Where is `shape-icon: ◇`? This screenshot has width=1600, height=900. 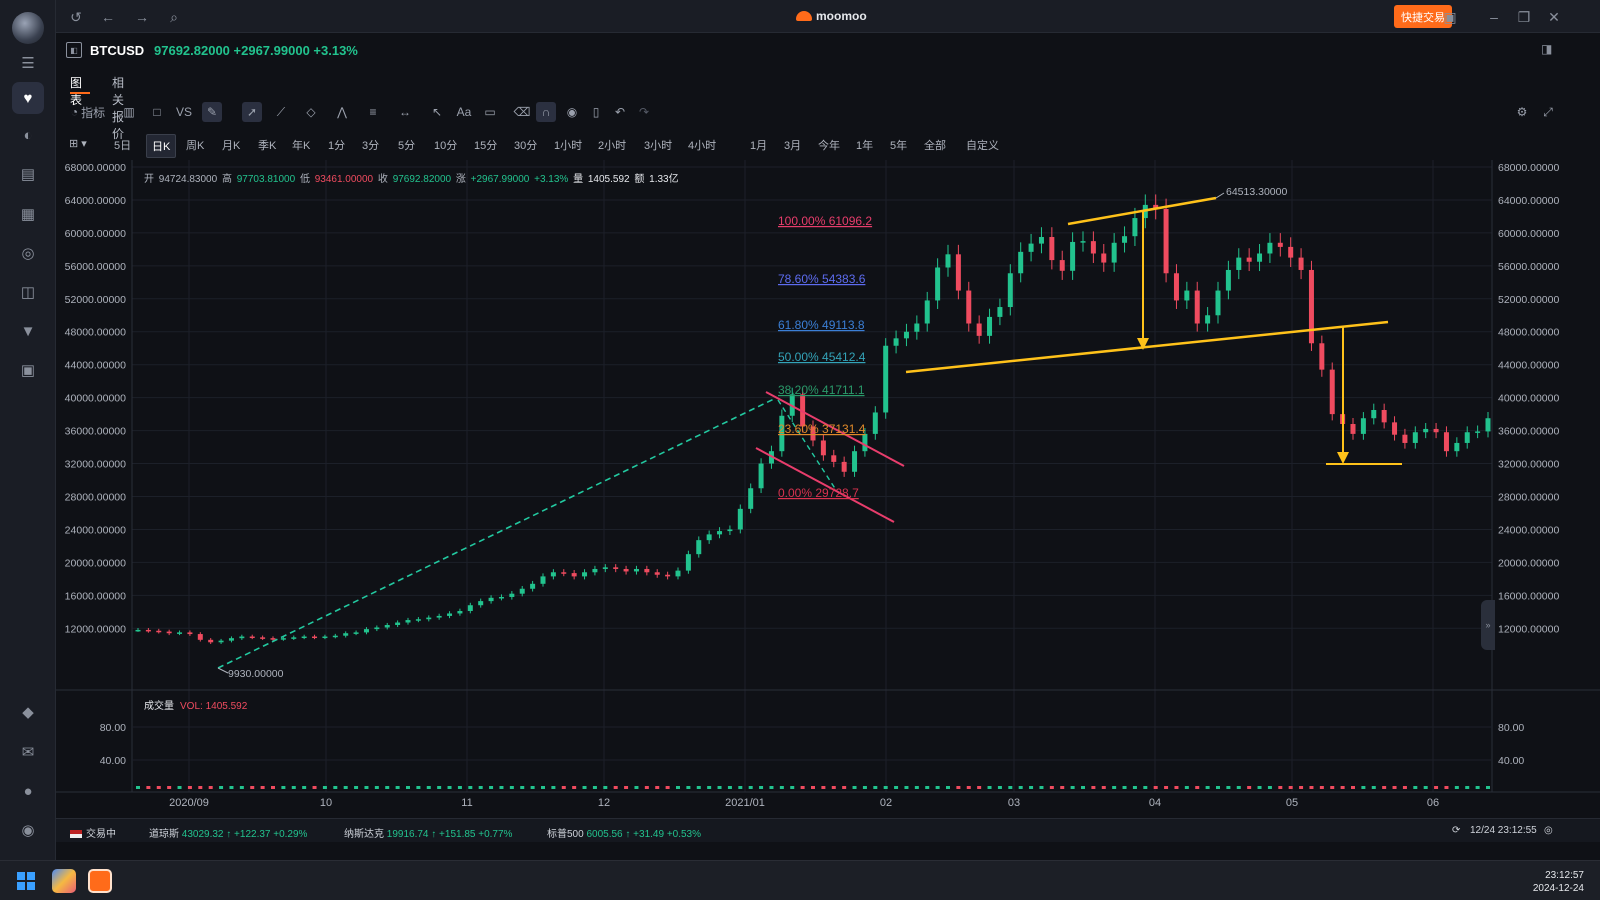 shape-icon: ◇ is located at coordinates (311, 112).